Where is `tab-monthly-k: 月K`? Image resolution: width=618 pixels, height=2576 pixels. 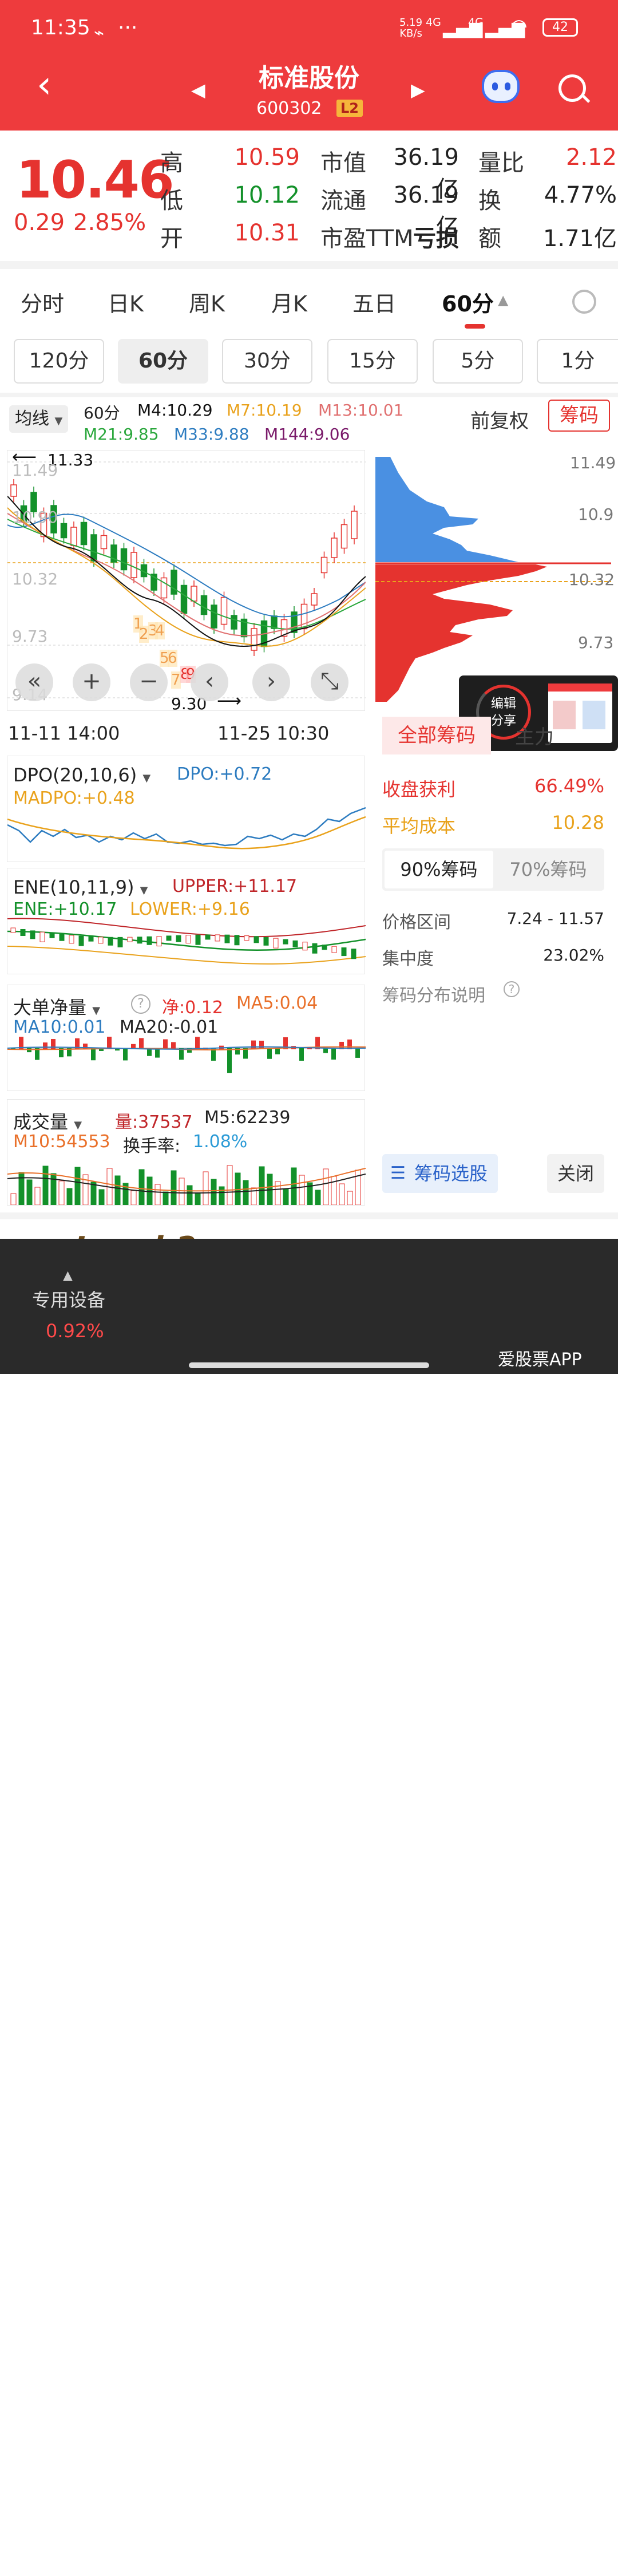 tab-monthly-k: 月K is located at coordinates (289, 302).